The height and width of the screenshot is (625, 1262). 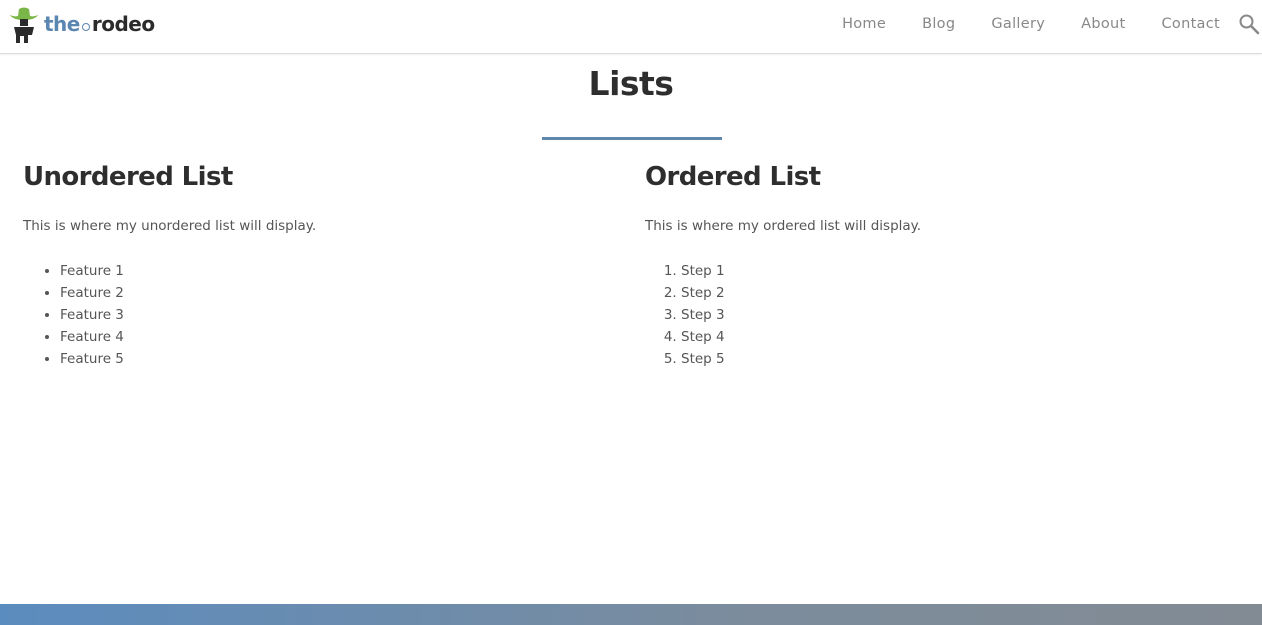 I want to click on nav-gallery: Gallery, so click(x=1018, y=24).